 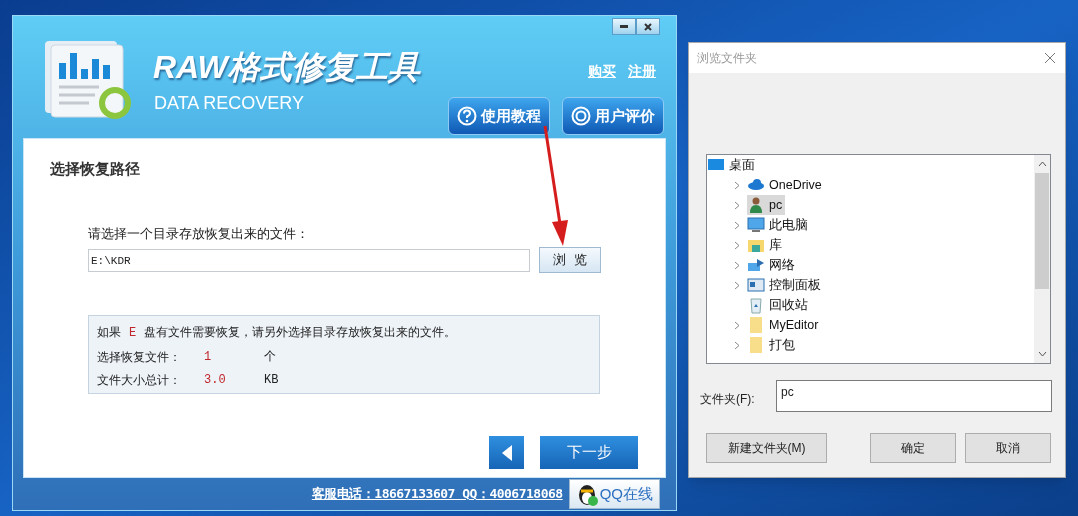 What do you see at coordinates (1042, 164) in the screenshot?
I see `scroll-up-icon` at bounding box center [1042, 164].